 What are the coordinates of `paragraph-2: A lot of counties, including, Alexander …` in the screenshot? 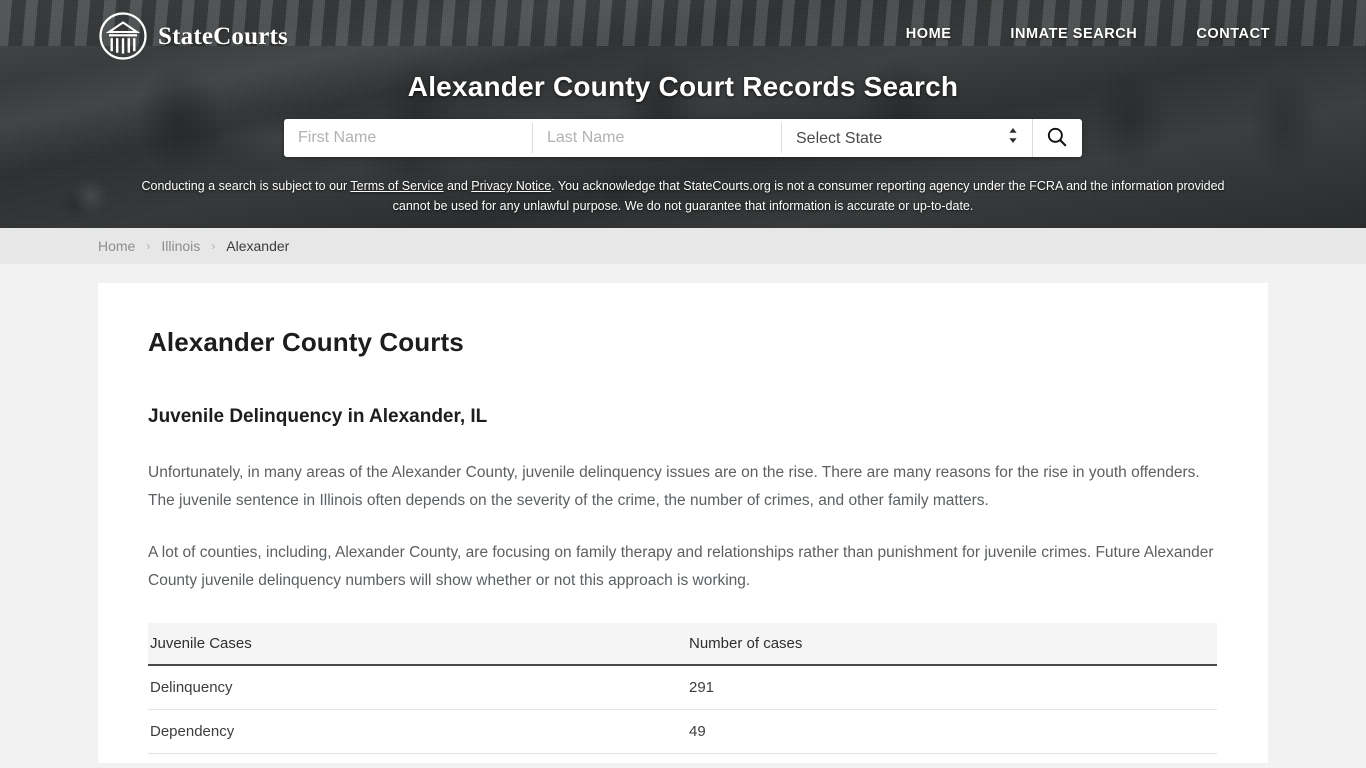 It's located at (681, 566).